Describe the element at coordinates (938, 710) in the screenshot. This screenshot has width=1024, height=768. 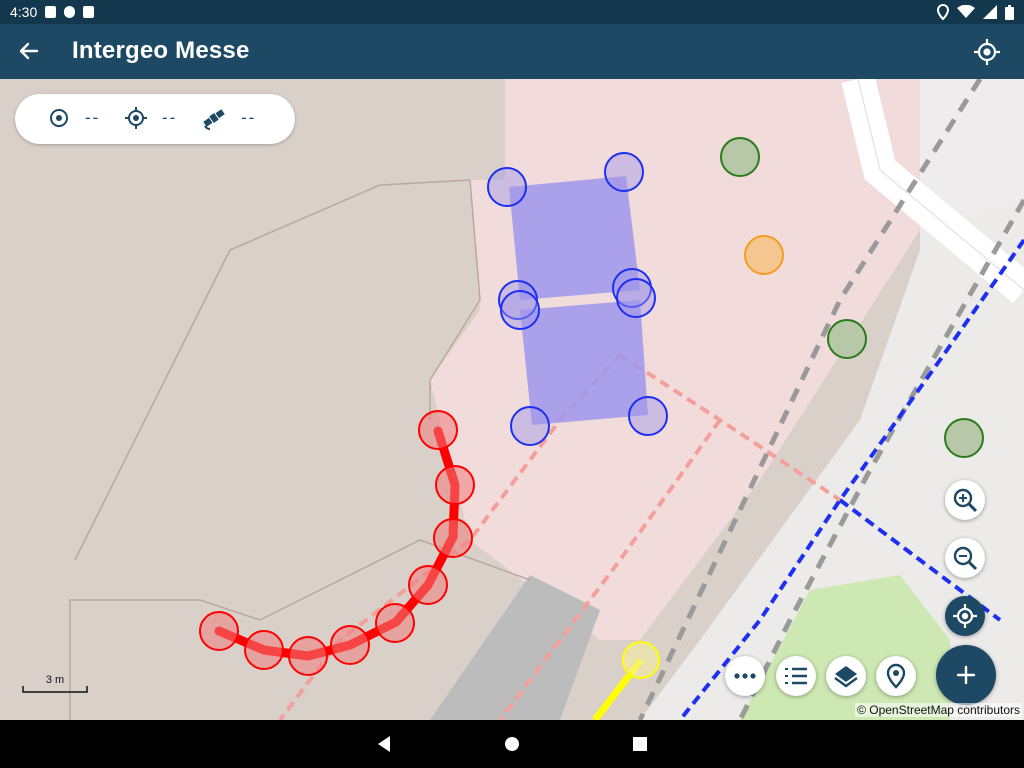
I see `map-attribution: © OpenStreetMap contributors` at that location.